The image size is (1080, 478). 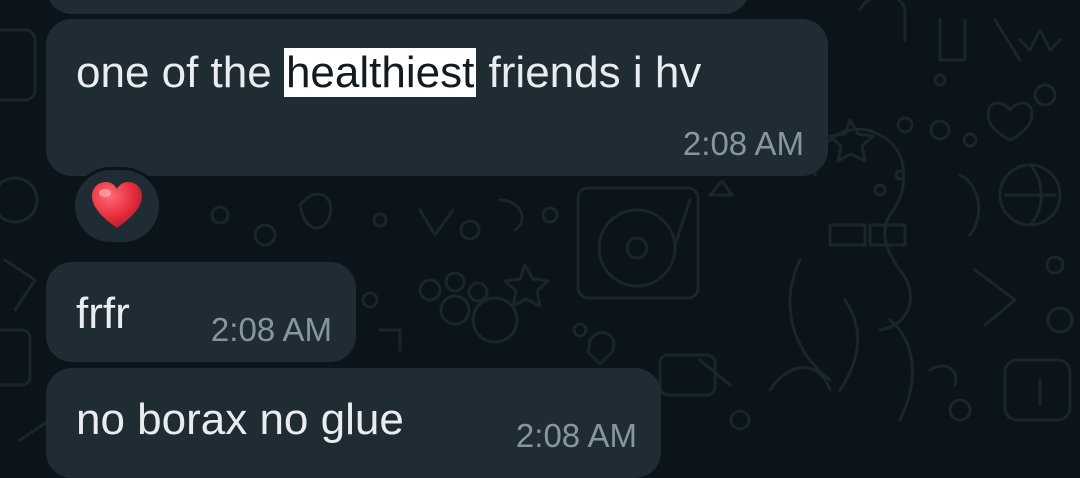 I want to click on message-text: one of the healthiest friends i hv, so click(x=389, y=72).